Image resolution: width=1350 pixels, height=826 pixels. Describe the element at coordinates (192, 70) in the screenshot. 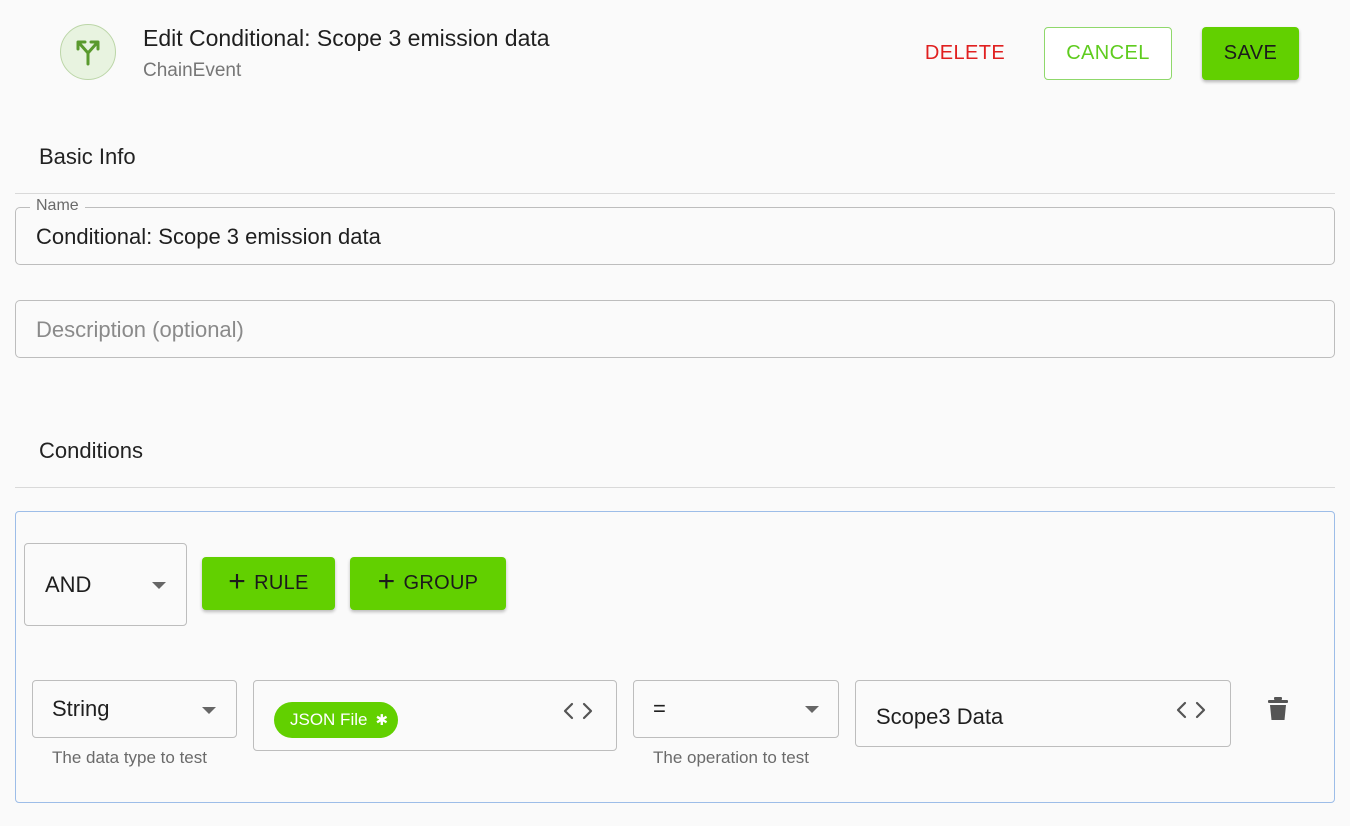

I see `page-subtitle: ChainEvent` at that location.